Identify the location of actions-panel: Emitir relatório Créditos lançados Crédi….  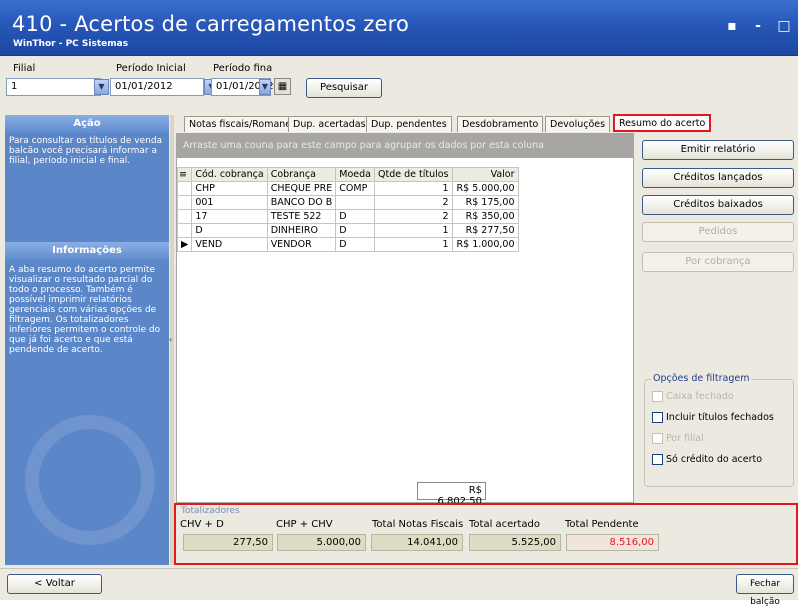
(717, 318).